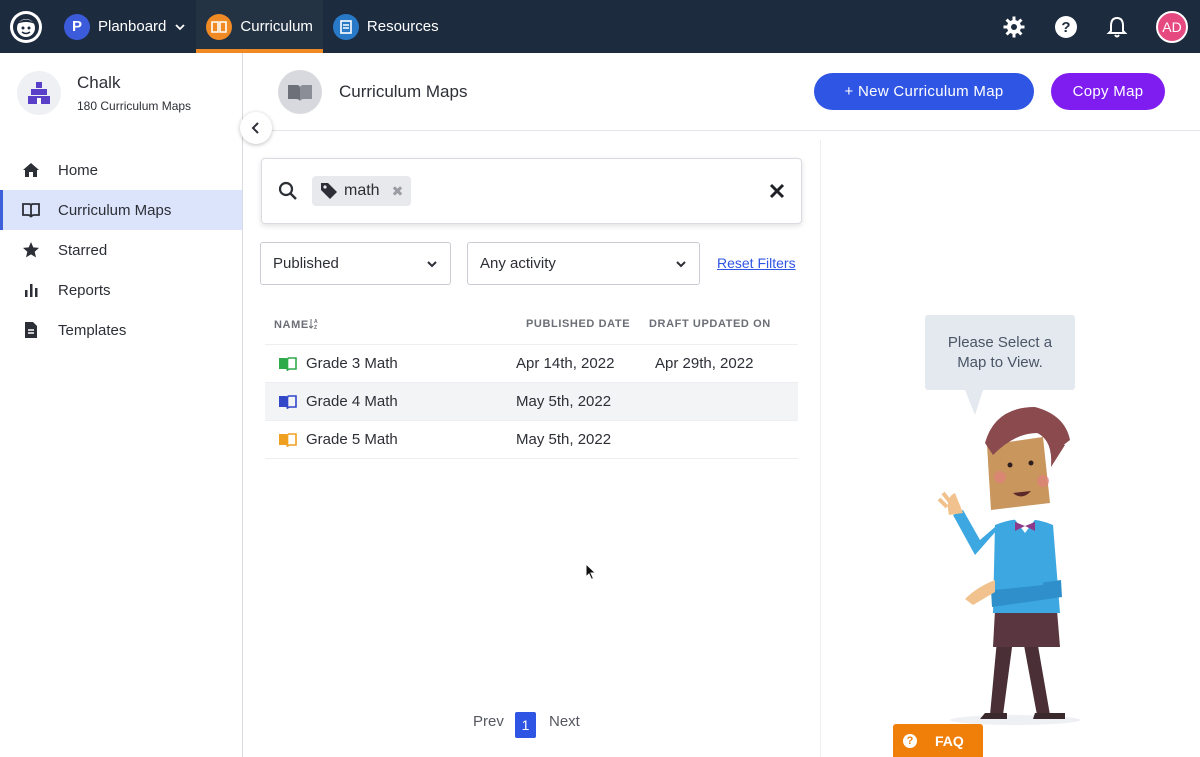 This screenshot has width=1200, height=757. I want to click on sidebar-item-home: Home, so click(121, 170).